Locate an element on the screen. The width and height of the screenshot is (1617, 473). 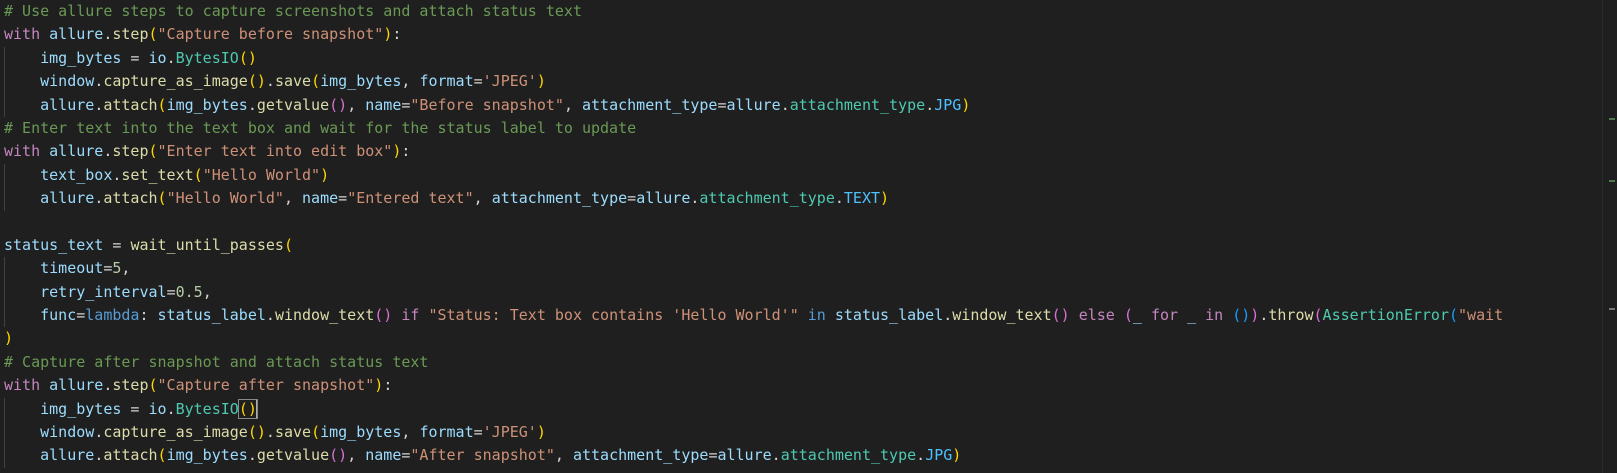
code-token: lambda is located at coordinates (112, 315).